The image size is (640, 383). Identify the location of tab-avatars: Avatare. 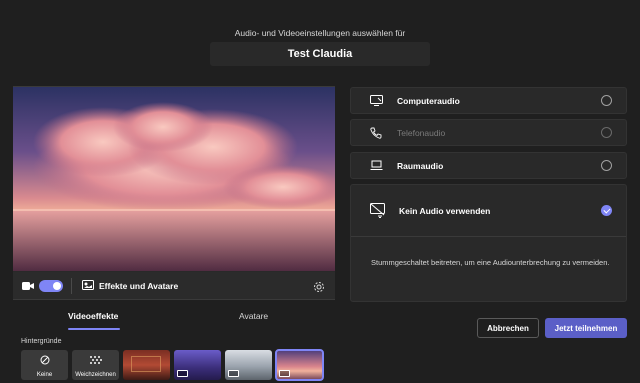
(253, 316).